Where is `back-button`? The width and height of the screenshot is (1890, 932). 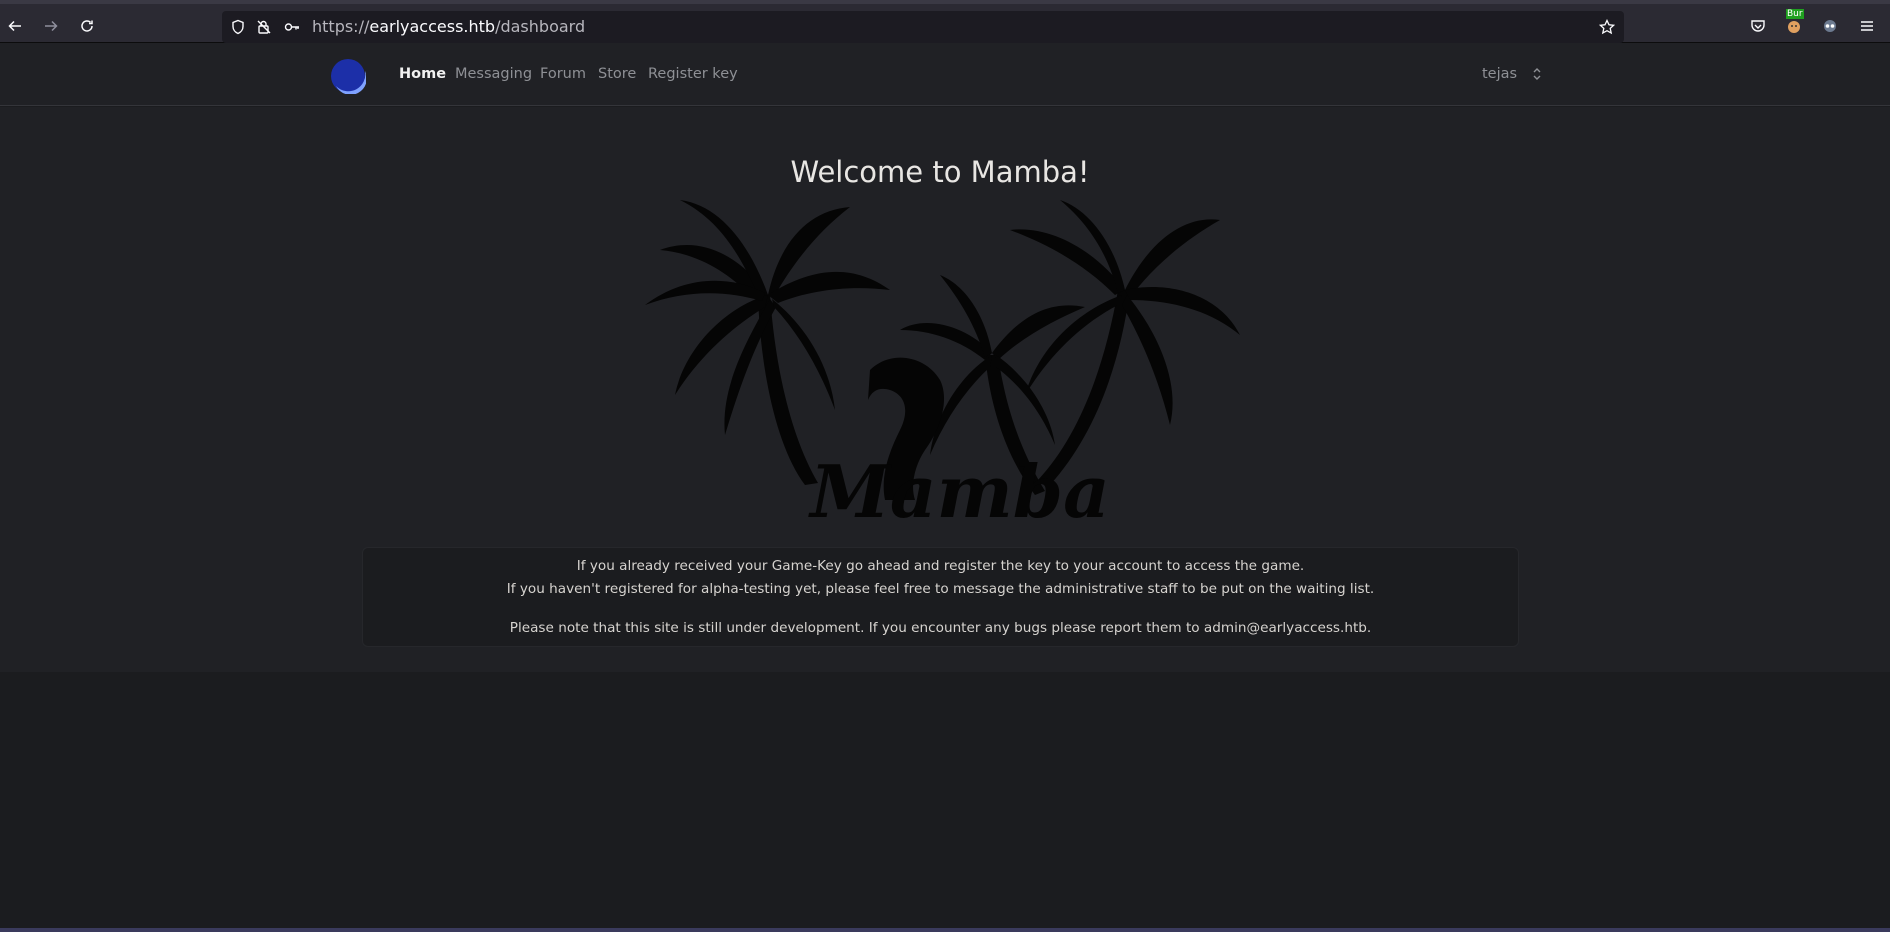 back-button is located at coordinates (15, 26).